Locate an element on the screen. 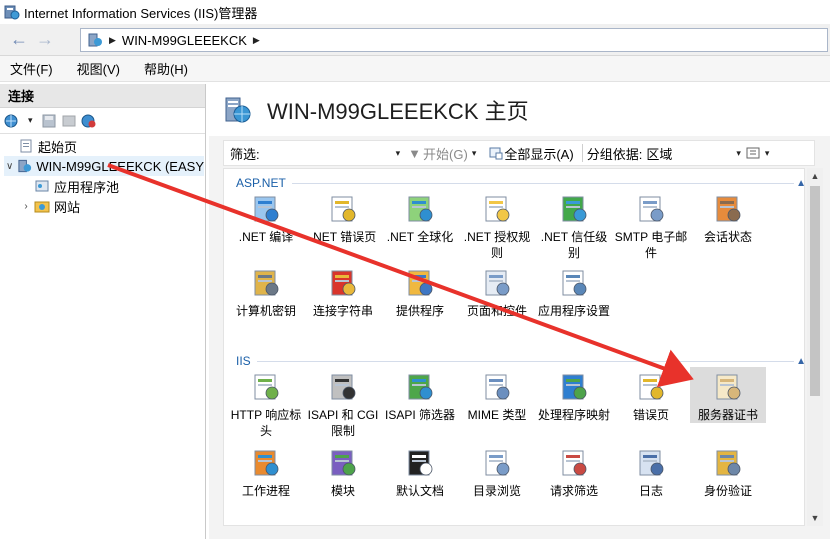 This screenshot has height=539, width=830. view-mode-dropdown-icon: ▾ is located at coordinates (767, 153).